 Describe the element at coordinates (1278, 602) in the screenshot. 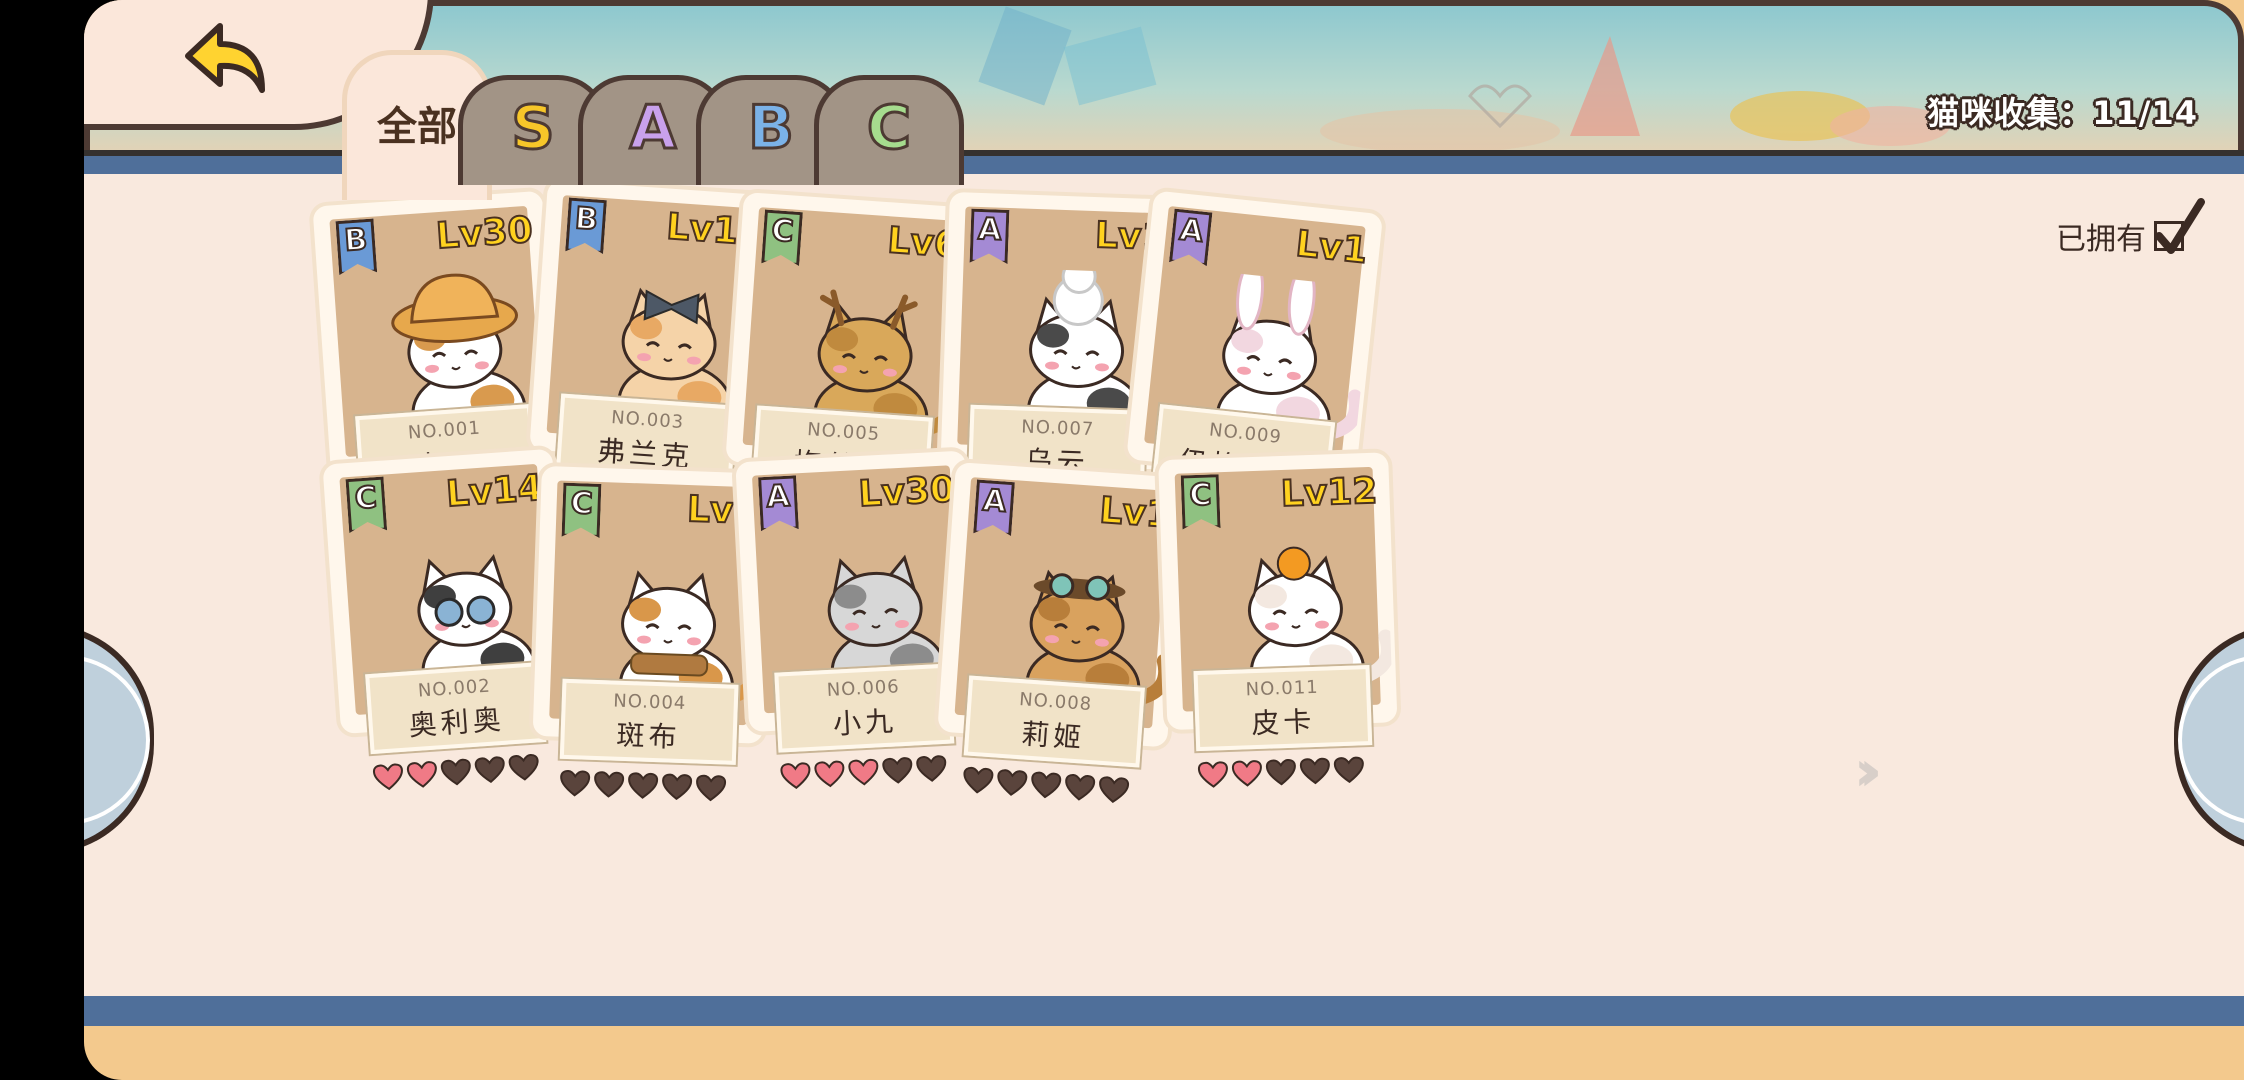

I see `card-frame: C Lv12 NO.011 皮卡` at that location.